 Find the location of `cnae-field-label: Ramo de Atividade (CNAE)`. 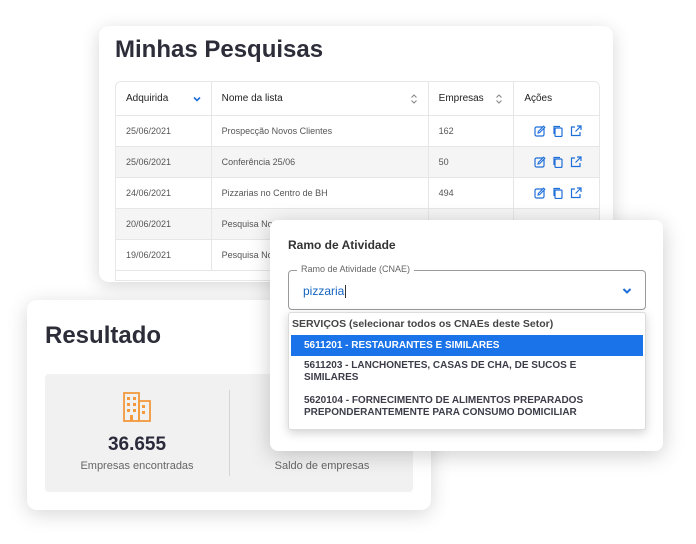

cnae-field-label: Ramo de Atividade (CNAE) is located at coordinates (356, 269).